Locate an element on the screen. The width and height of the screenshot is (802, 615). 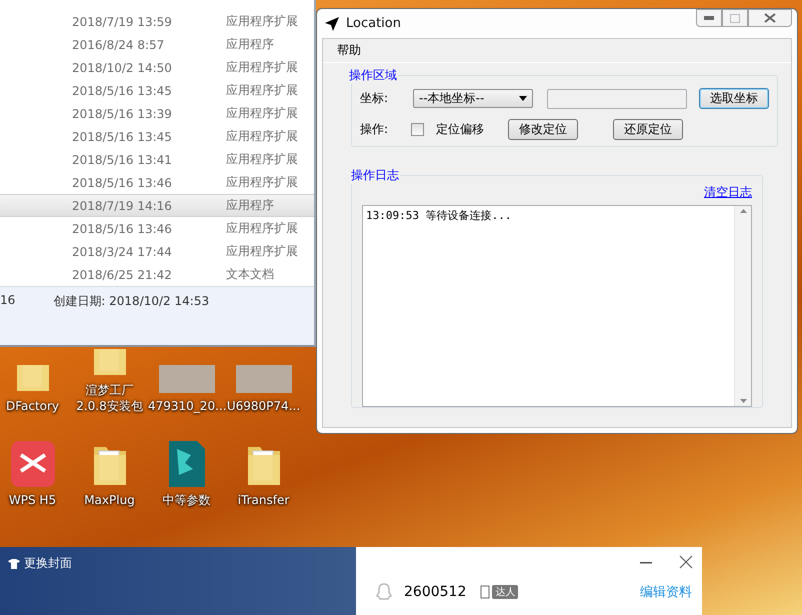
checkbox-label: 定位偏移 is located at coordinates (460, 129).